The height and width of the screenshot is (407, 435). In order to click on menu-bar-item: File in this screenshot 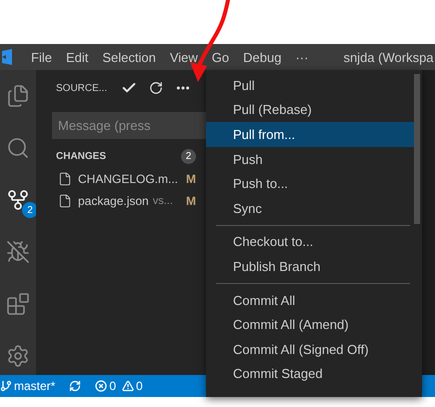, I will do `click(41, 57)`.